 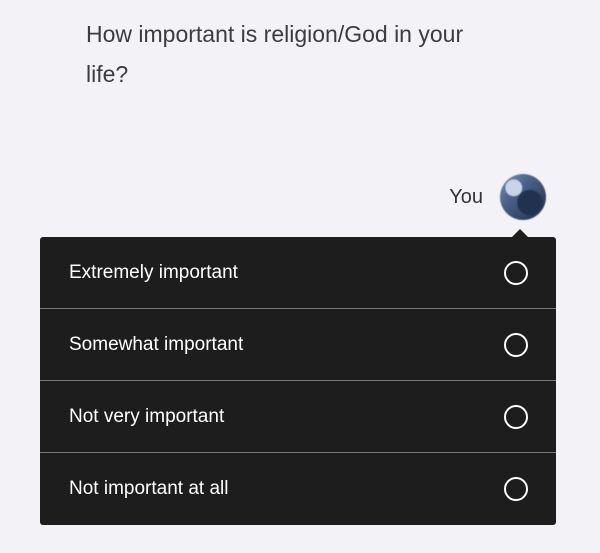 I want to click on answer-option-not-very-important: Not very important, so click(x=298, y=417).